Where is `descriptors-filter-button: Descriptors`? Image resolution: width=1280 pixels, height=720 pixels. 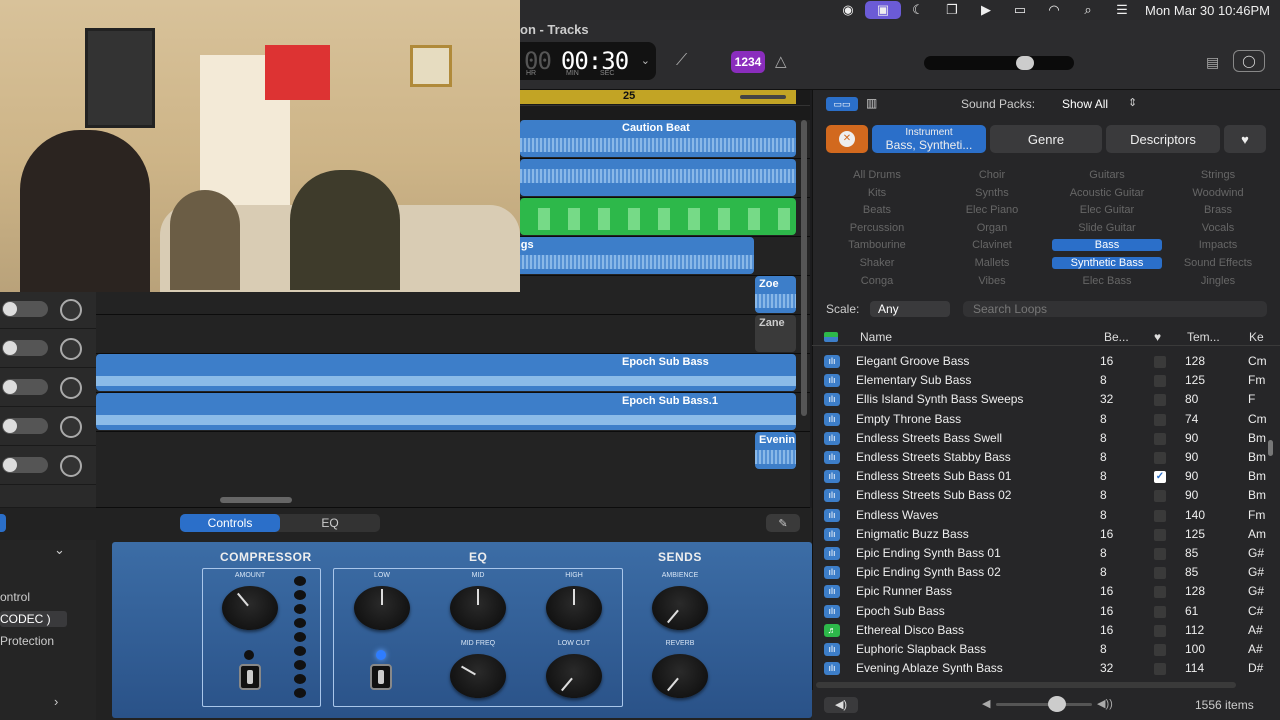
descriptors-filter-button: Descriptors is located at coordinates (1163, 139).